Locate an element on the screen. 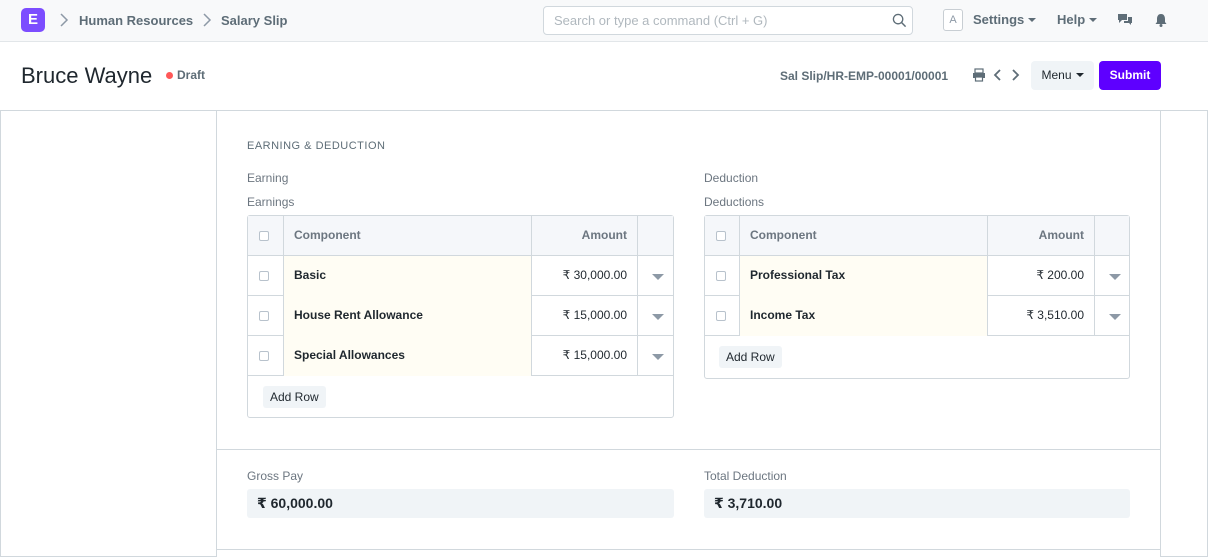 This screenshot has height=557, width=1208. settings-dropdown: Settings is located at coordinates (1005, 19).